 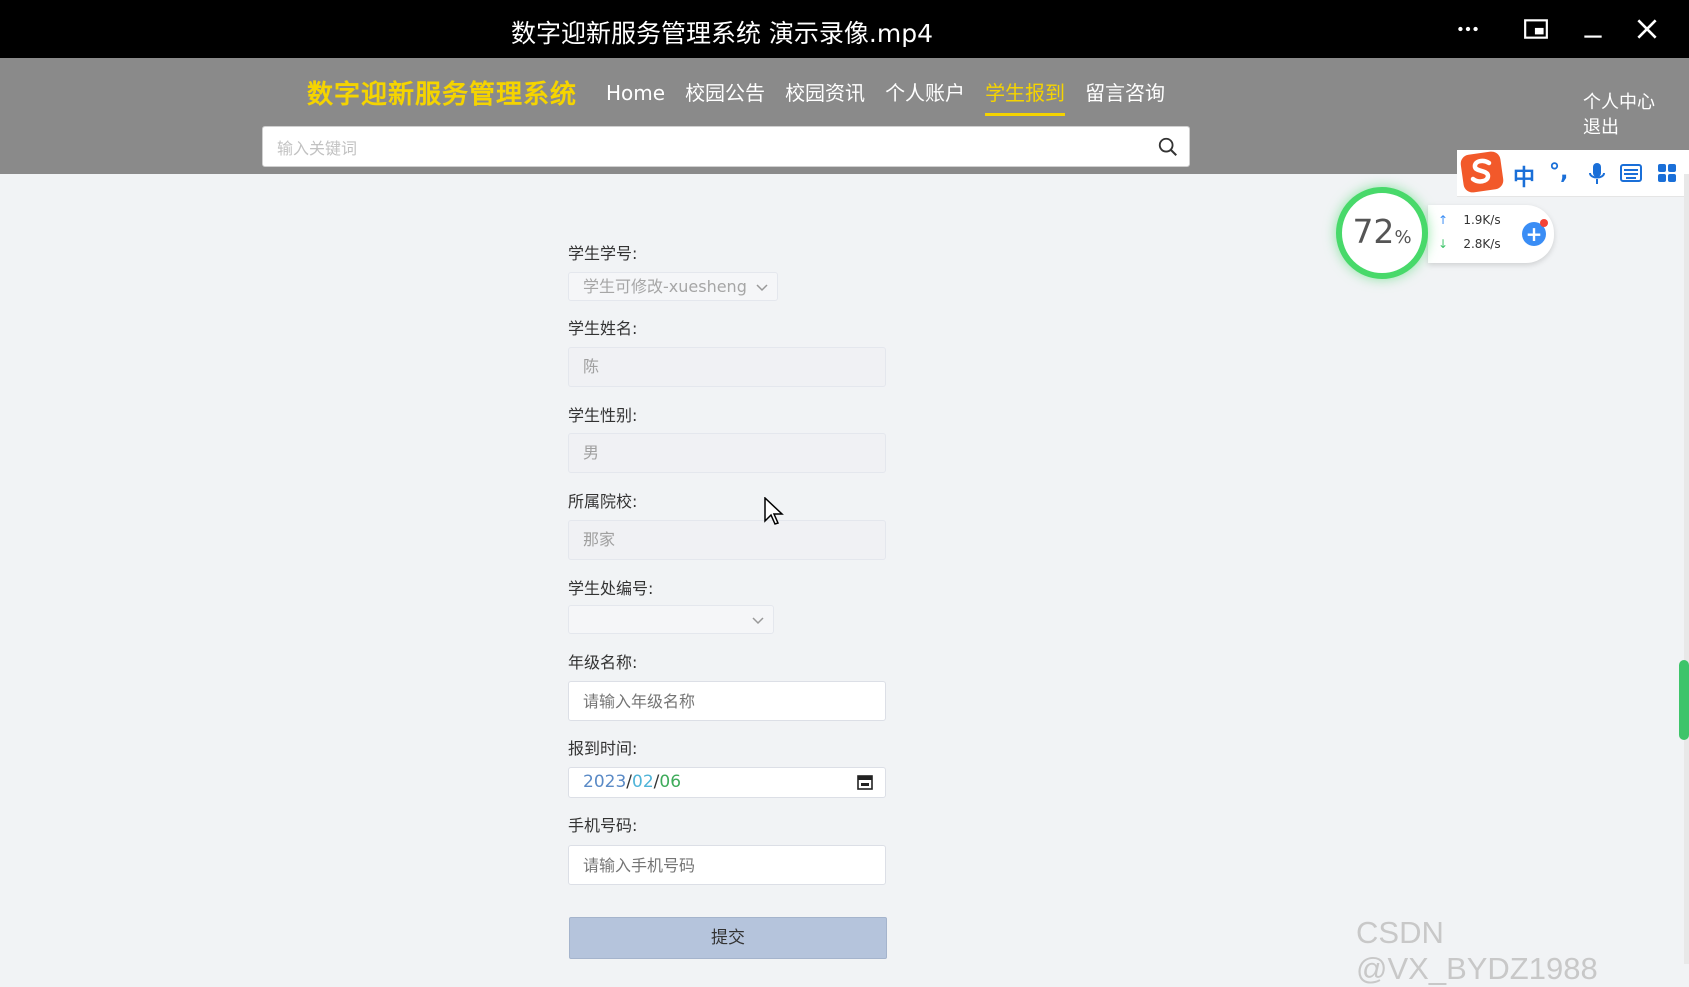 I want to click on close-icon, so click(x=1647, y=29).